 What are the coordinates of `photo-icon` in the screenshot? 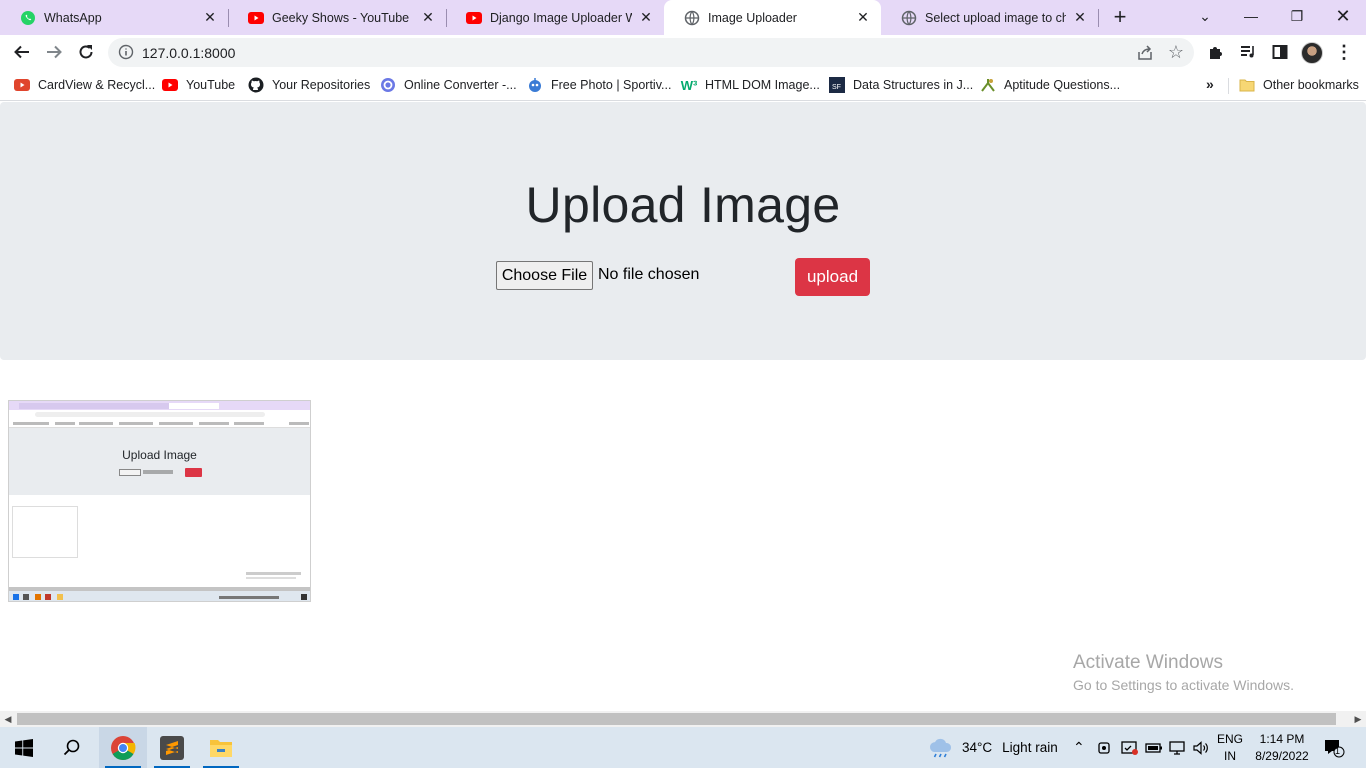 It's located at (535, 85).